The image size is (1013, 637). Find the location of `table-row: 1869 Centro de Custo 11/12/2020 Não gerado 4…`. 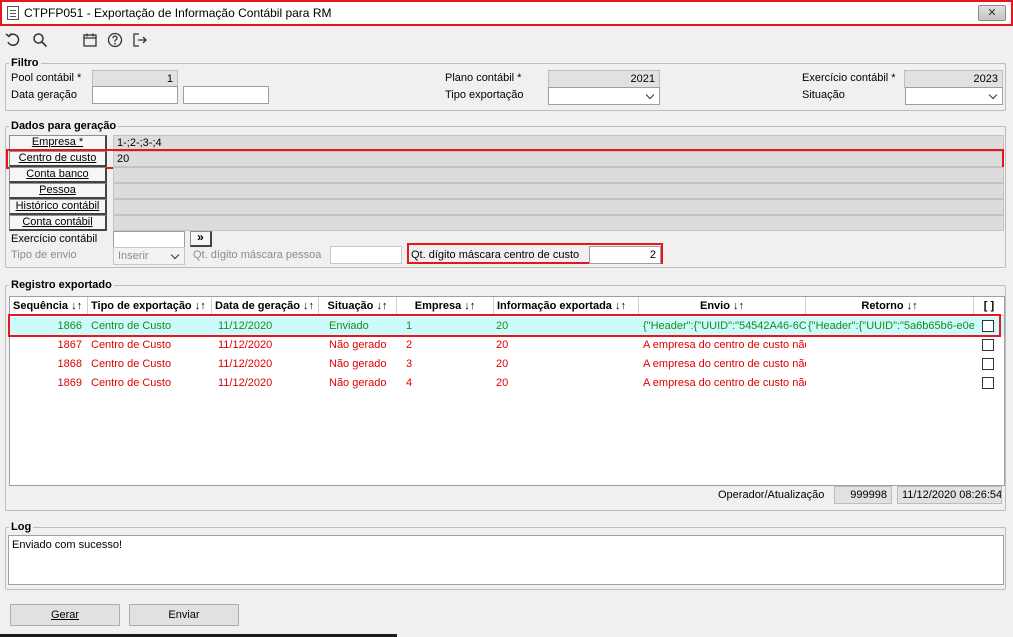

table-row: 1869 Centro de Custo 11/12/2020 Não gerado 4… is located at coordinates (507, 383).